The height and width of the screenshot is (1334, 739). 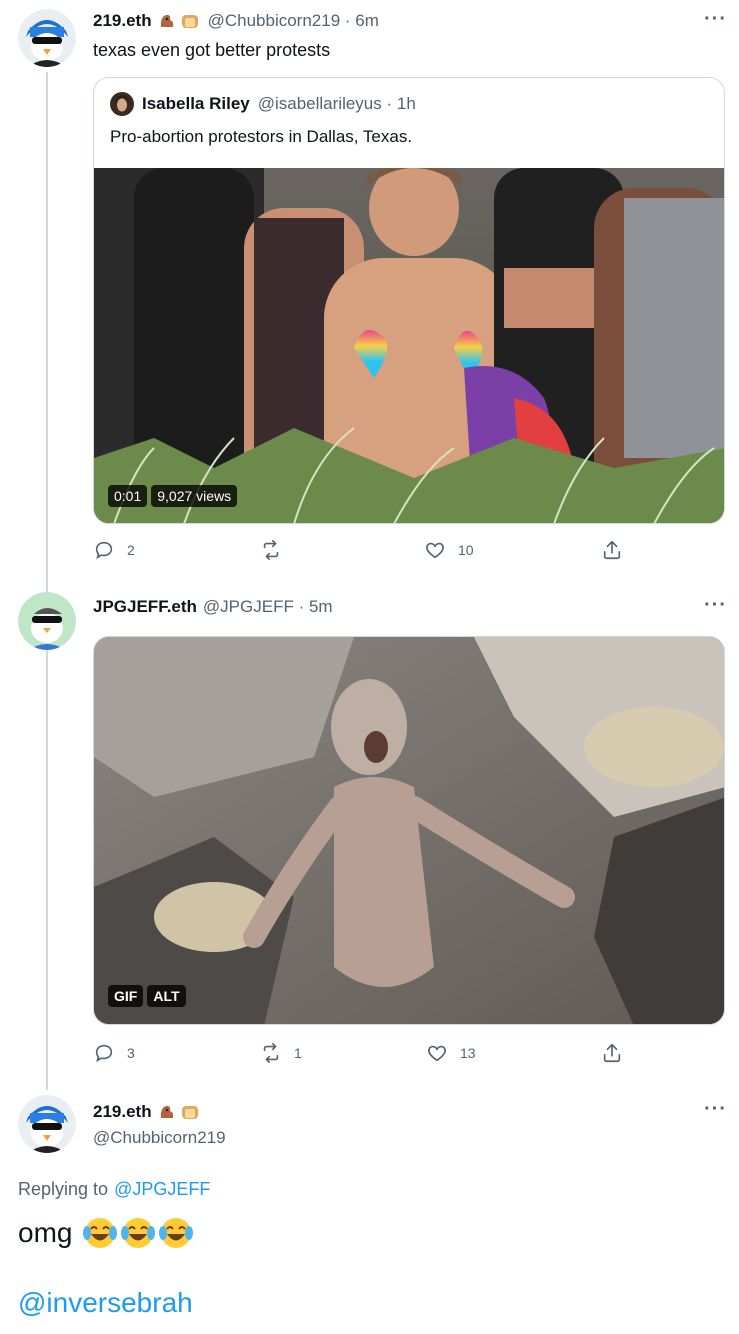 I want to click on video-badges: 0:01 9,027 views, so click(x=173, y=496).